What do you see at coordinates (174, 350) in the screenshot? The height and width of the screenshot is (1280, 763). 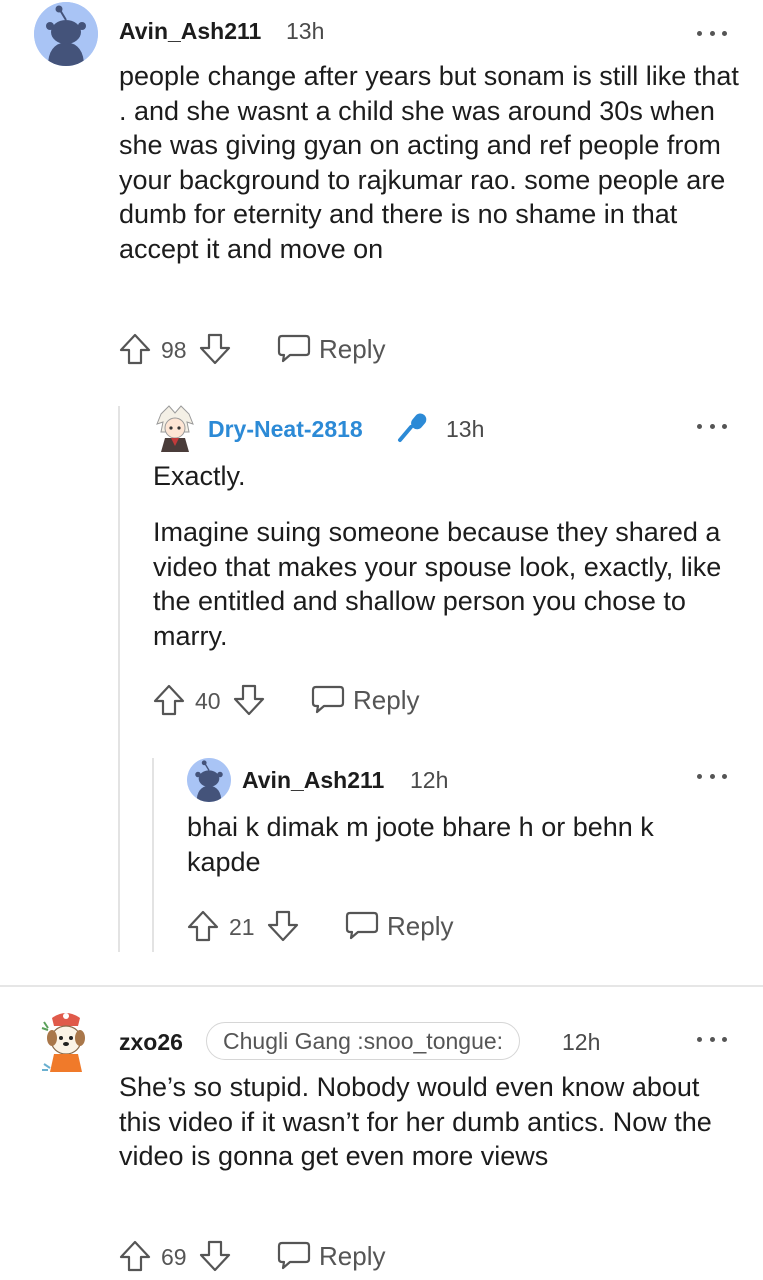 I see `vote-count: 98` at bounding box center [174, 350].